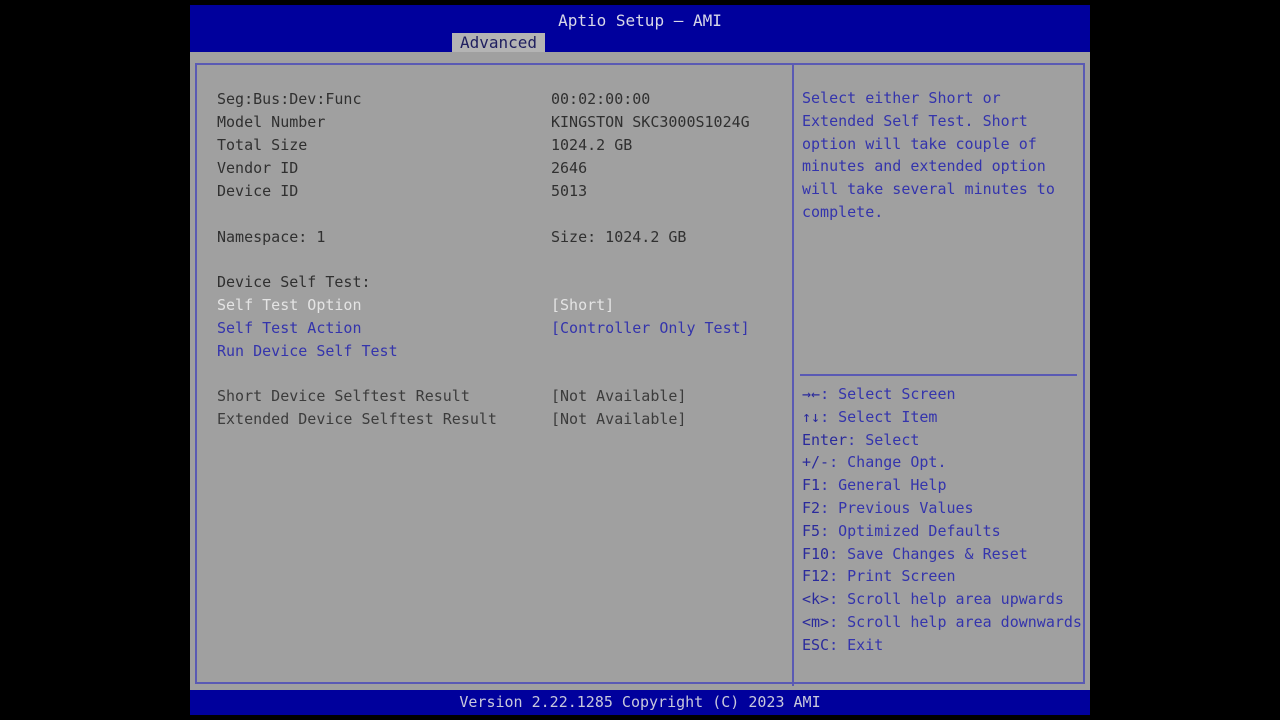 This screenshot has height=720, width=1280. I want to click on title-bar: Aptio Setup – AMI Advanced, so click(640, 28).